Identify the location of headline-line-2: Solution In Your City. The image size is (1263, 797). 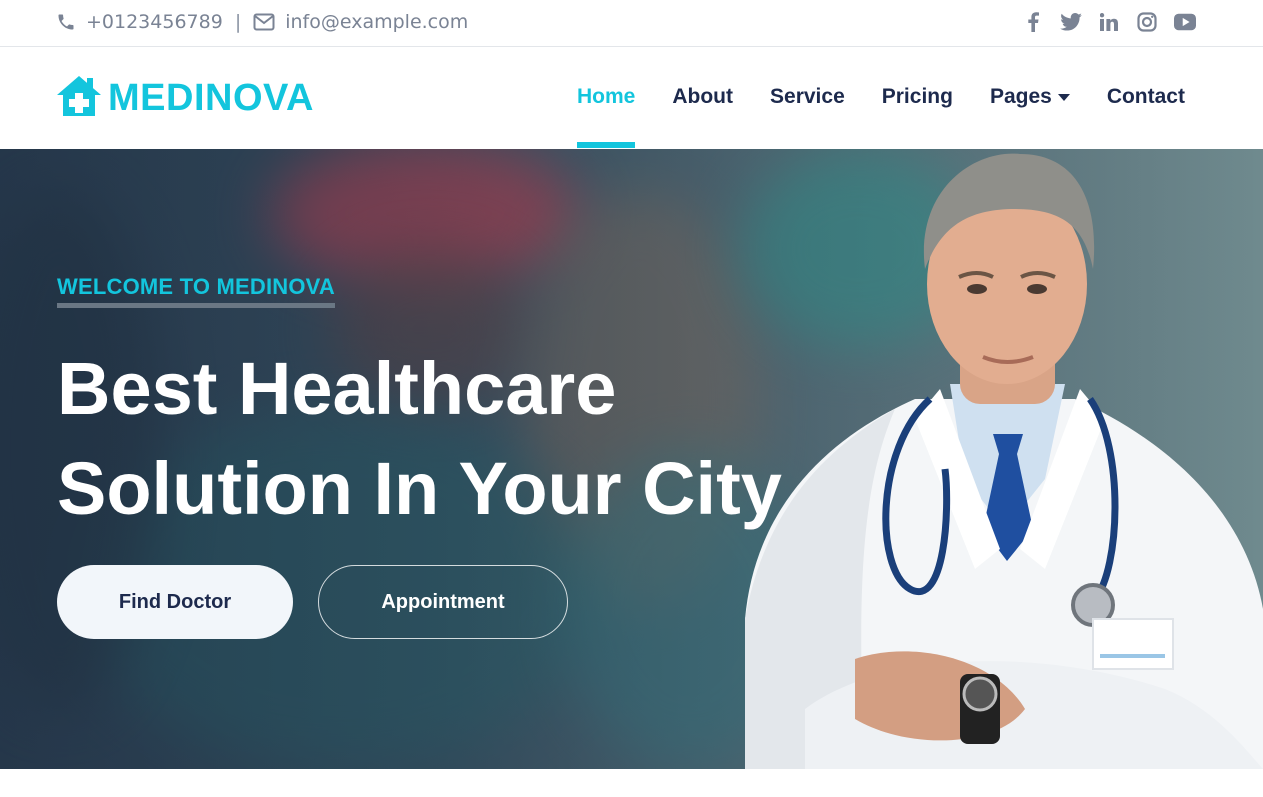
(419, 488).